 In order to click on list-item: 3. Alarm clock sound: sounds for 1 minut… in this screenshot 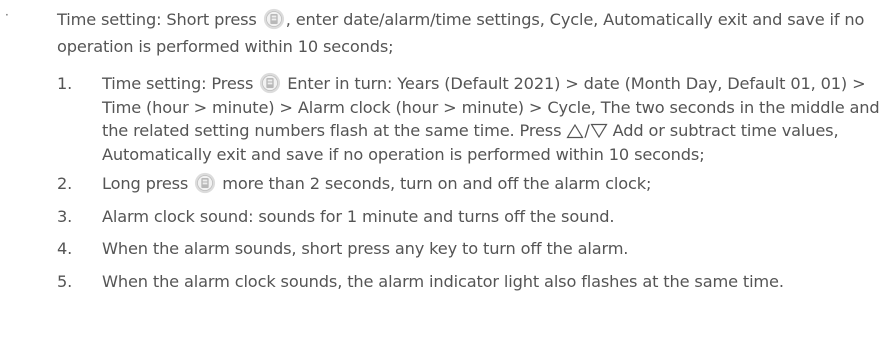, I will do `click(475, 217)`.